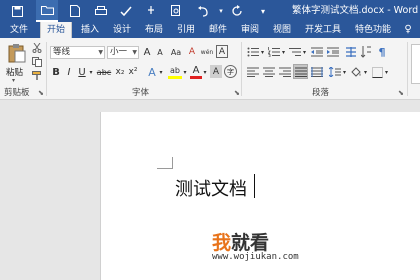 The width and height of the screenshot is (420, 280). I want to click on change-case-icon: Aa, so click(176, 52).